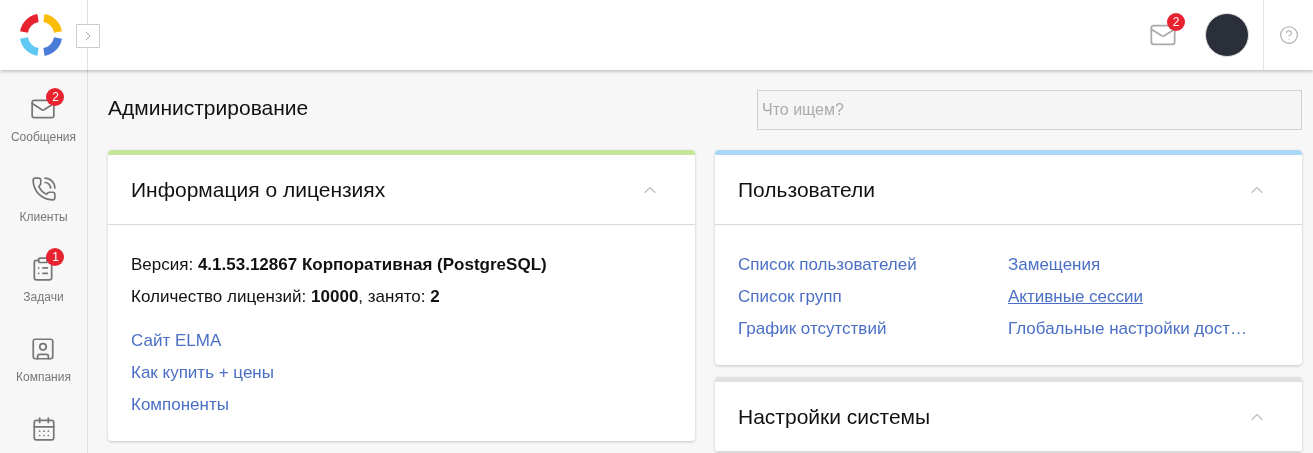 This screenshot has width=1313, height=453. I want to click on search-field: Что ищем?, so click(1029, 110).